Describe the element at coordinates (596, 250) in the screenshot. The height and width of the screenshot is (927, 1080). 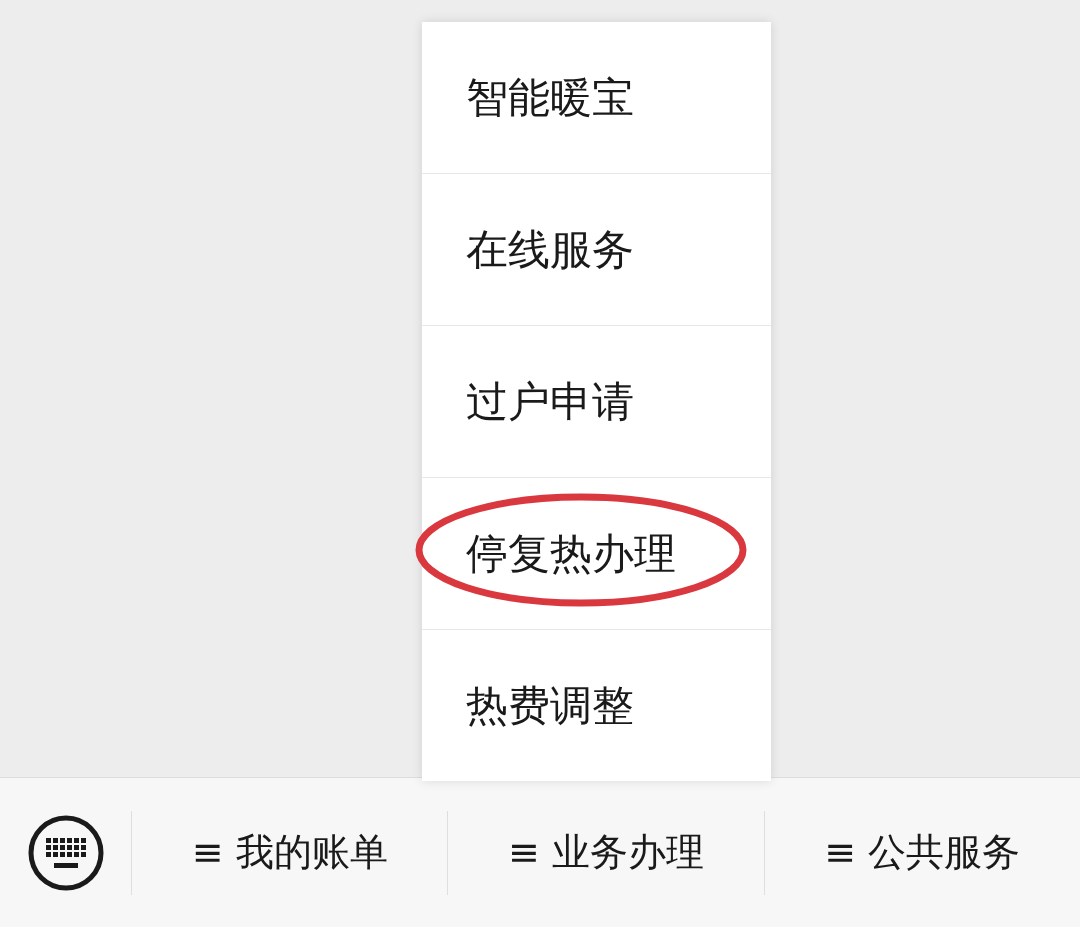
I see `menu-item: 在线服务` at that location.